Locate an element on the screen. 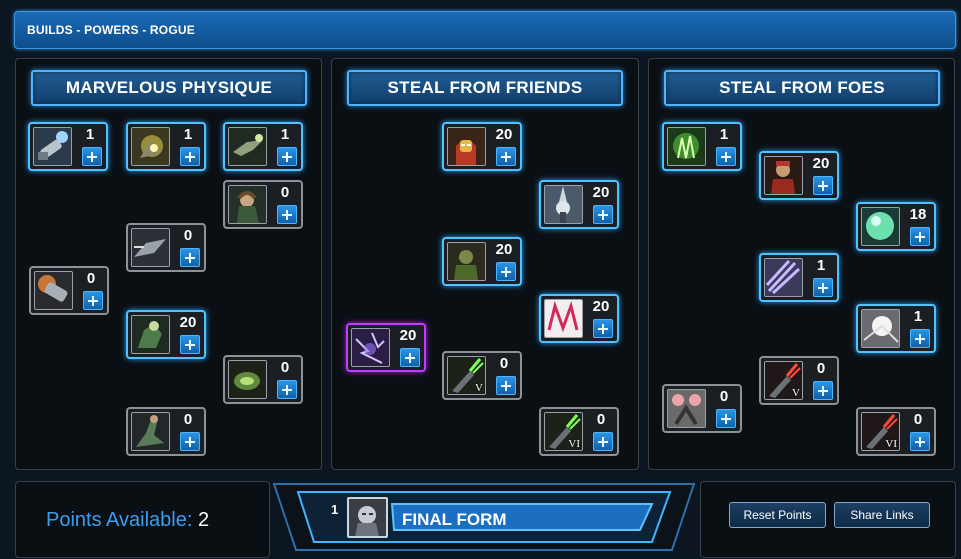  points-available: Points Available: 2 is located at coordinates (127, 520).